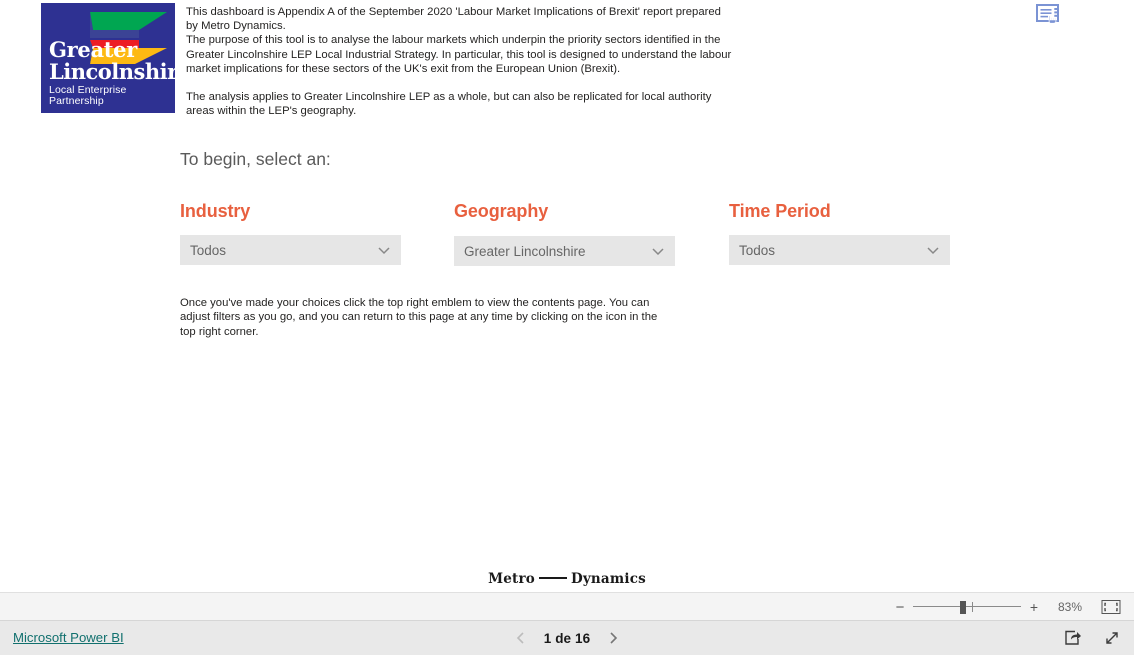 Image resolution: width=1134 pixels, height=655 pixels. I want to click on slicer-industry: Todos, so click(290, 250).